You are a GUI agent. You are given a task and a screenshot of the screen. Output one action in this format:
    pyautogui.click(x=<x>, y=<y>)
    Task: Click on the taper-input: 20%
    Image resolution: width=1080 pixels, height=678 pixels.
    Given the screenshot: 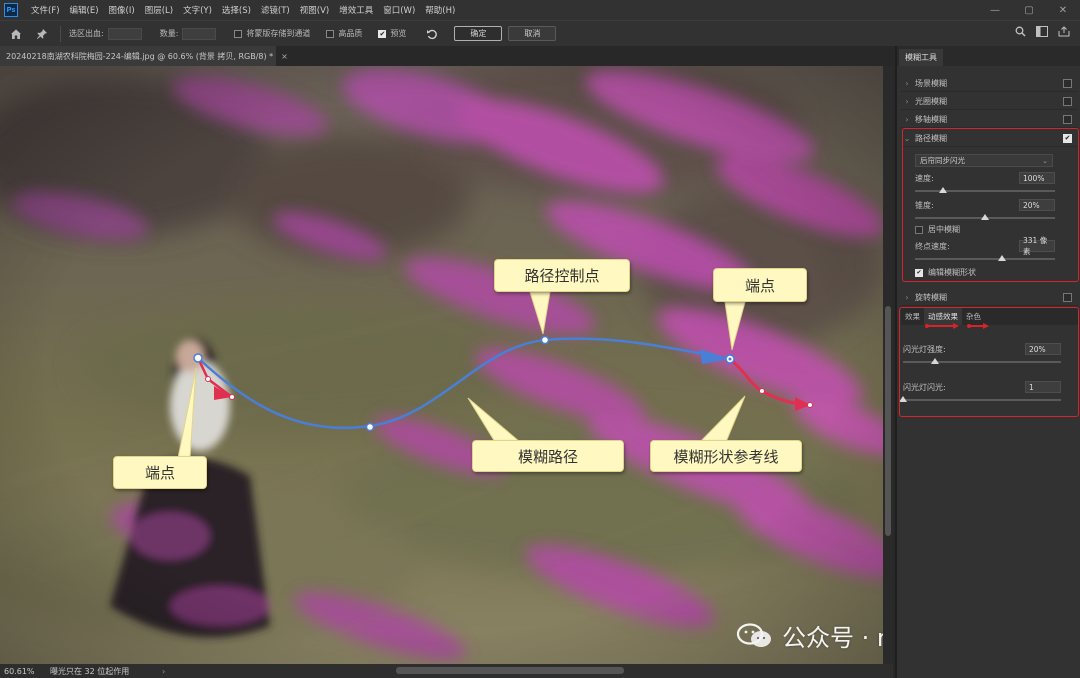 What is the action you would take?
    pyautogui.click(x=1037, y=205)
    